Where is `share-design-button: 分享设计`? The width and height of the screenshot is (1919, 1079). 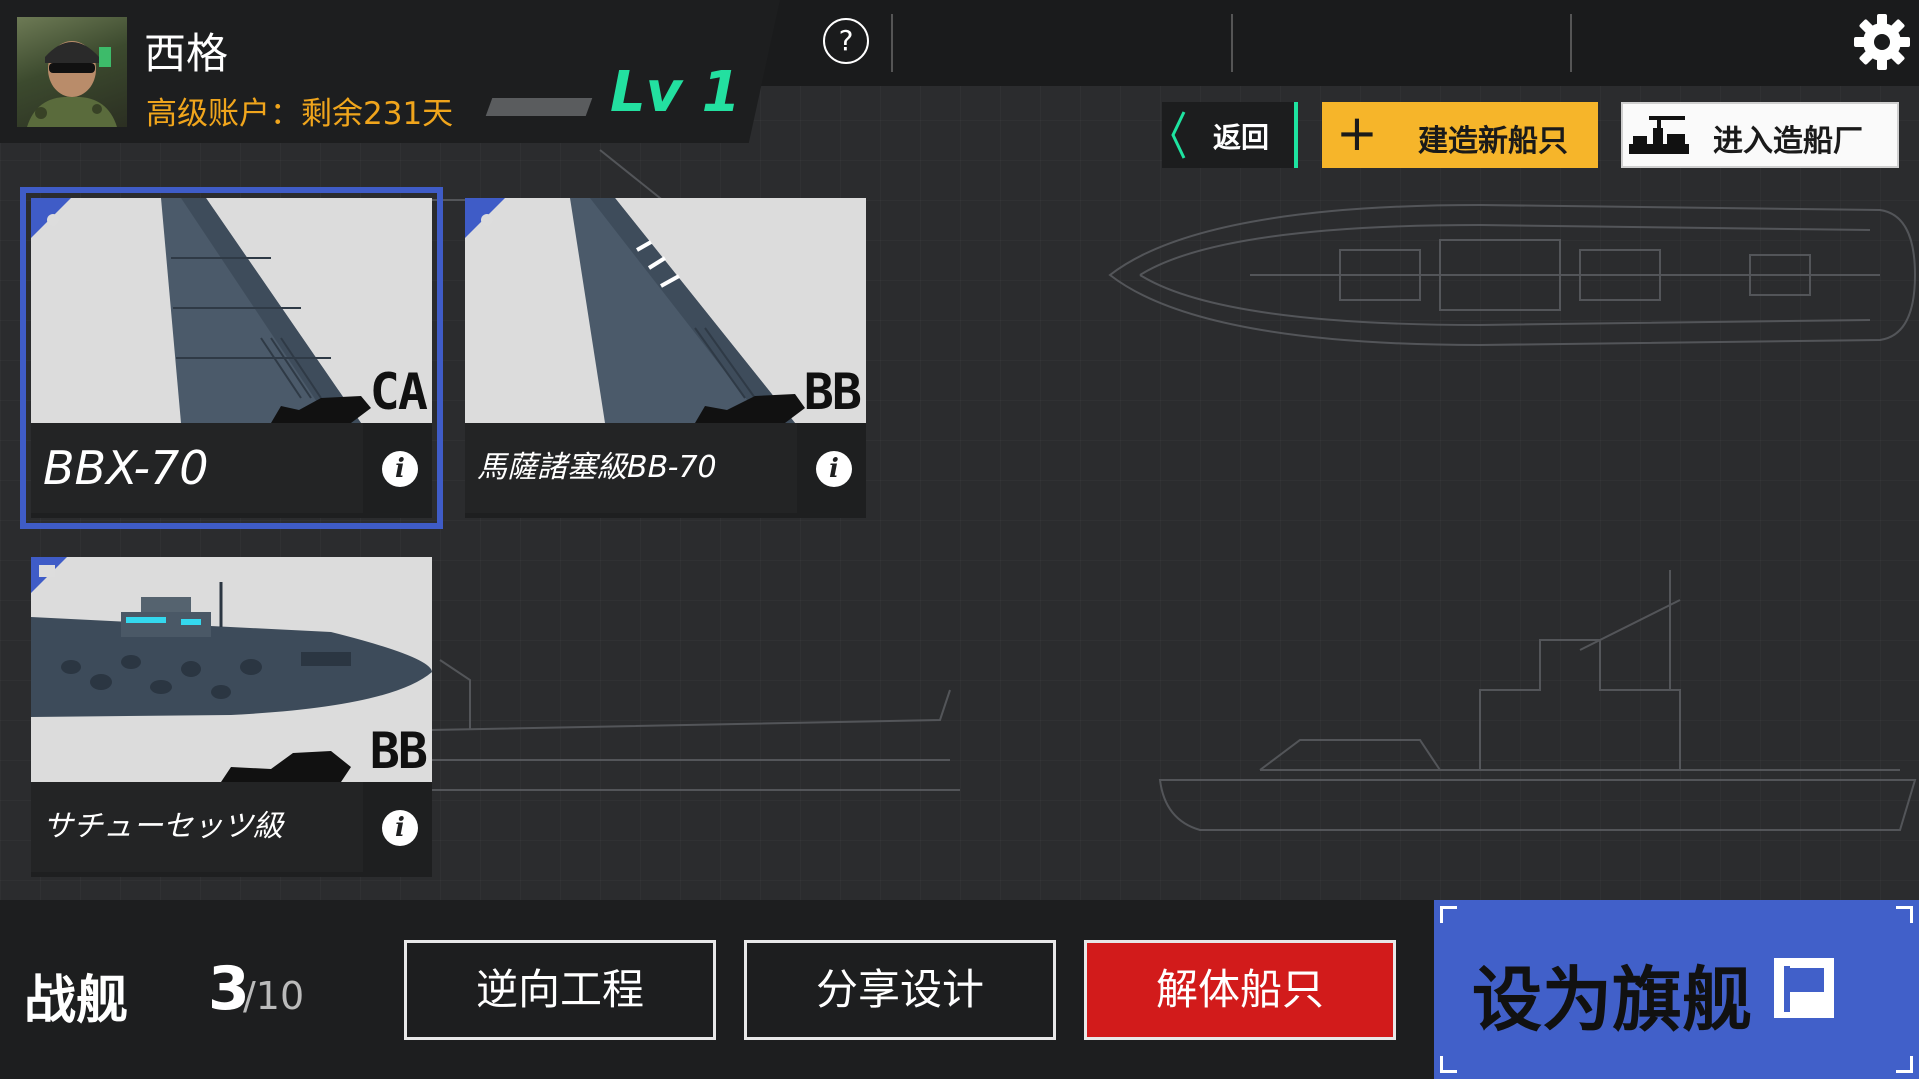 share-design-button: 分享设计 is located at coordinates (900, 990).